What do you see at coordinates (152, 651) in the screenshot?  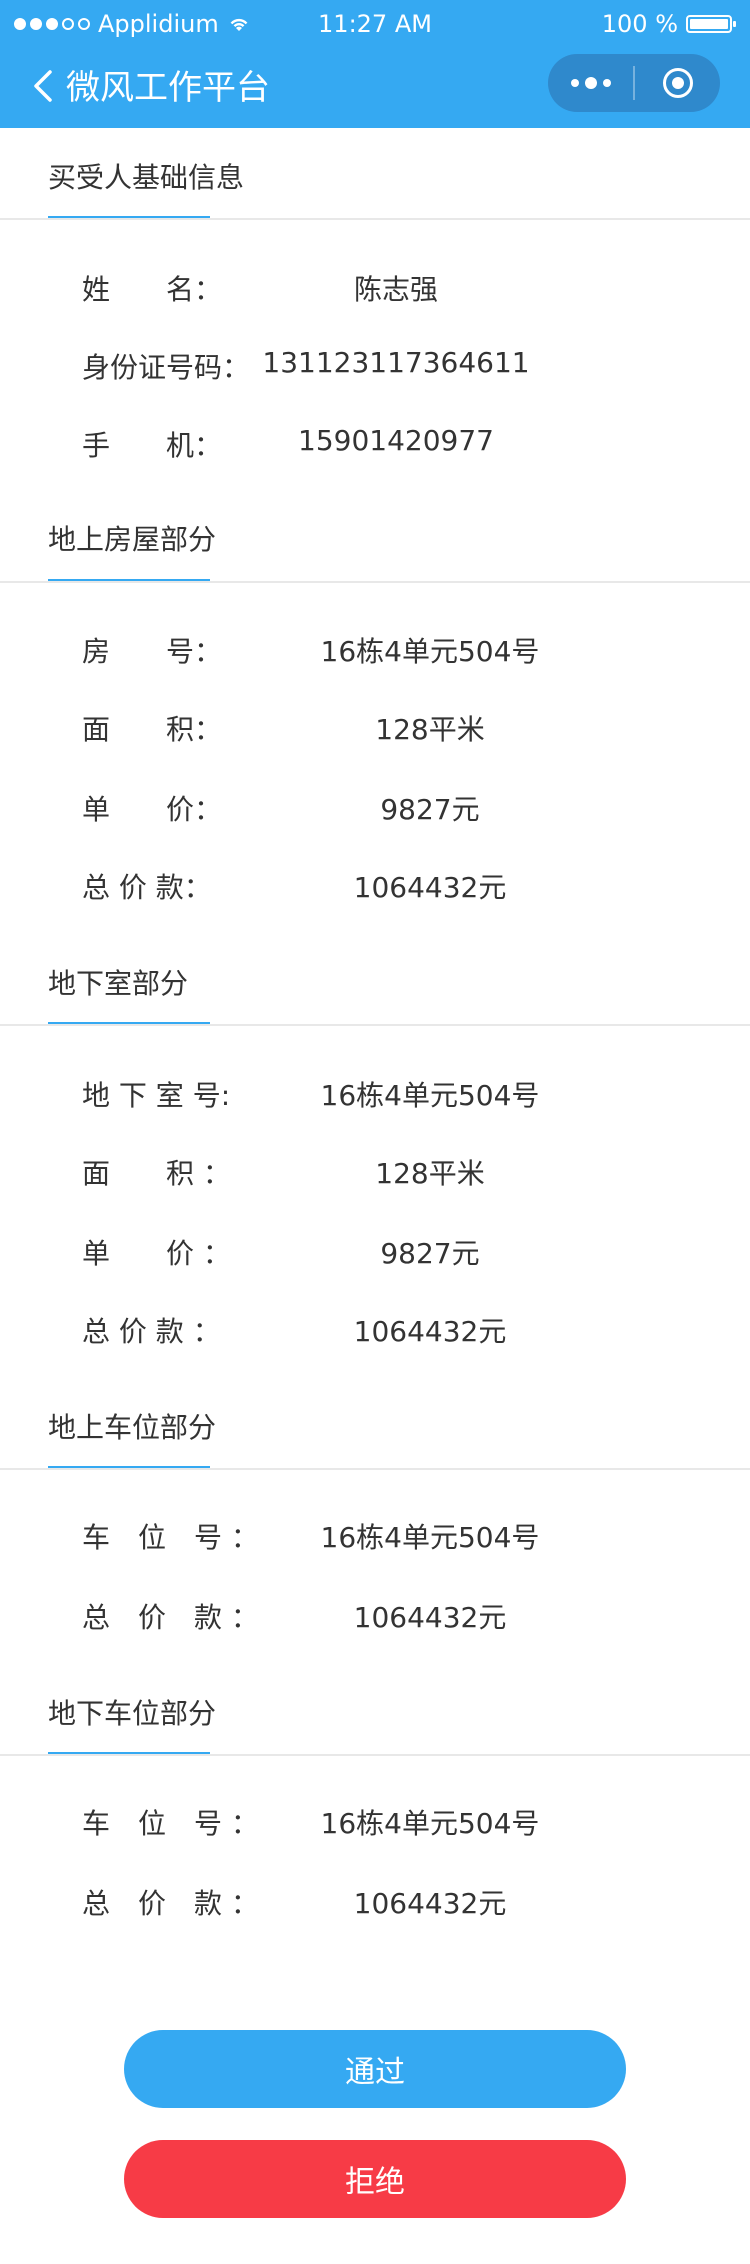 I see `row-label: 房 号：` at bounding box center [152, 651].